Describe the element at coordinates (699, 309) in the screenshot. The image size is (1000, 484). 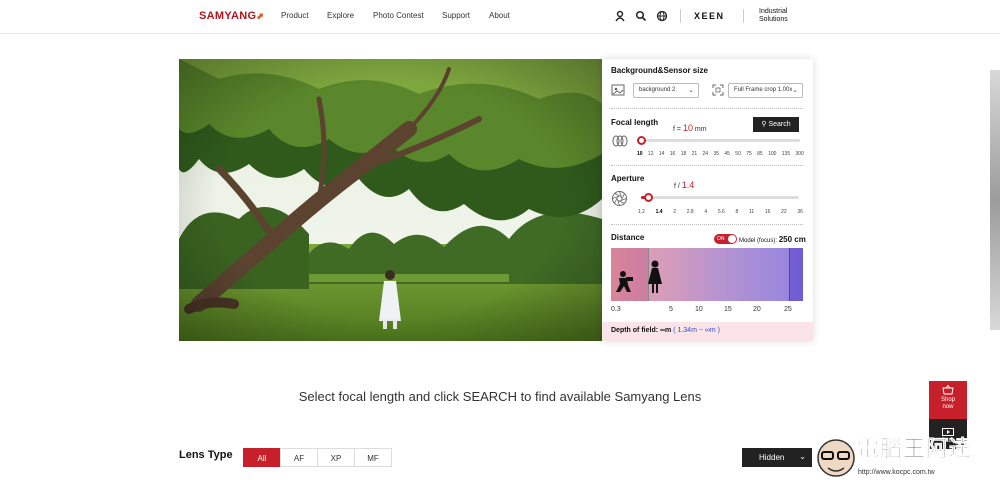
I see `distance-tick: 10` at that location.